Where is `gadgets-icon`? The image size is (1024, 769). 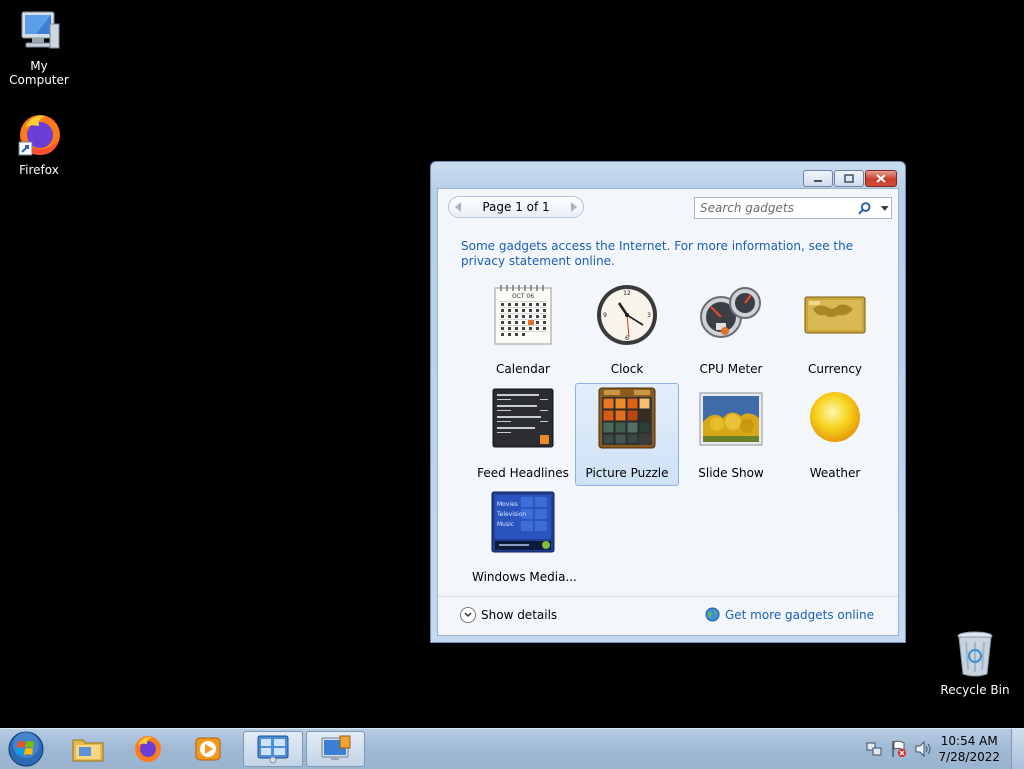 gadgets-icon is located at coordinates (273, 749).